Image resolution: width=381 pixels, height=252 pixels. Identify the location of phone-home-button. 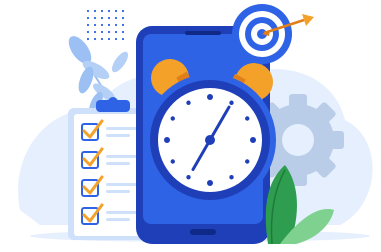
(203, 232).